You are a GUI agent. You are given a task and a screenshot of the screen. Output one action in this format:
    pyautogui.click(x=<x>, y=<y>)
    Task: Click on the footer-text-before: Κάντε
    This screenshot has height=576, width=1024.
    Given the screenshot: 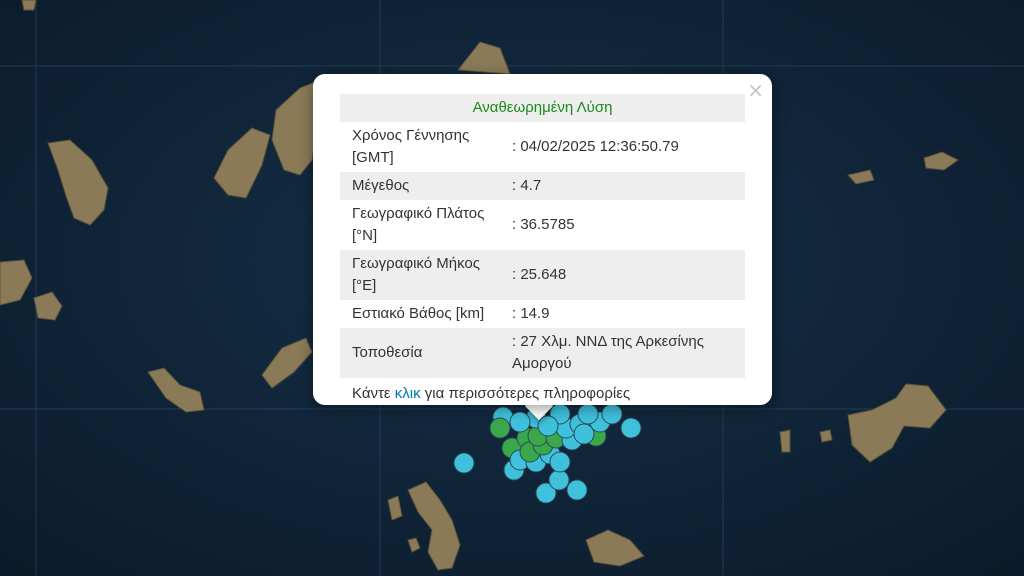 What is the action you would take?
    pyautogui.click(x=373, y=393)
    